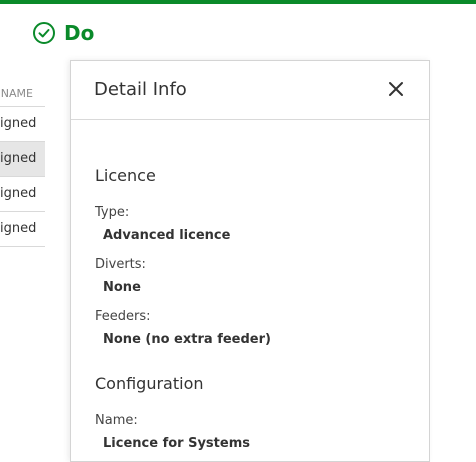 This screenshot has height=462, width=476. Describe the element at coordinates (238, 2) in the screenshot. I see `top-accent-bar` at that location.